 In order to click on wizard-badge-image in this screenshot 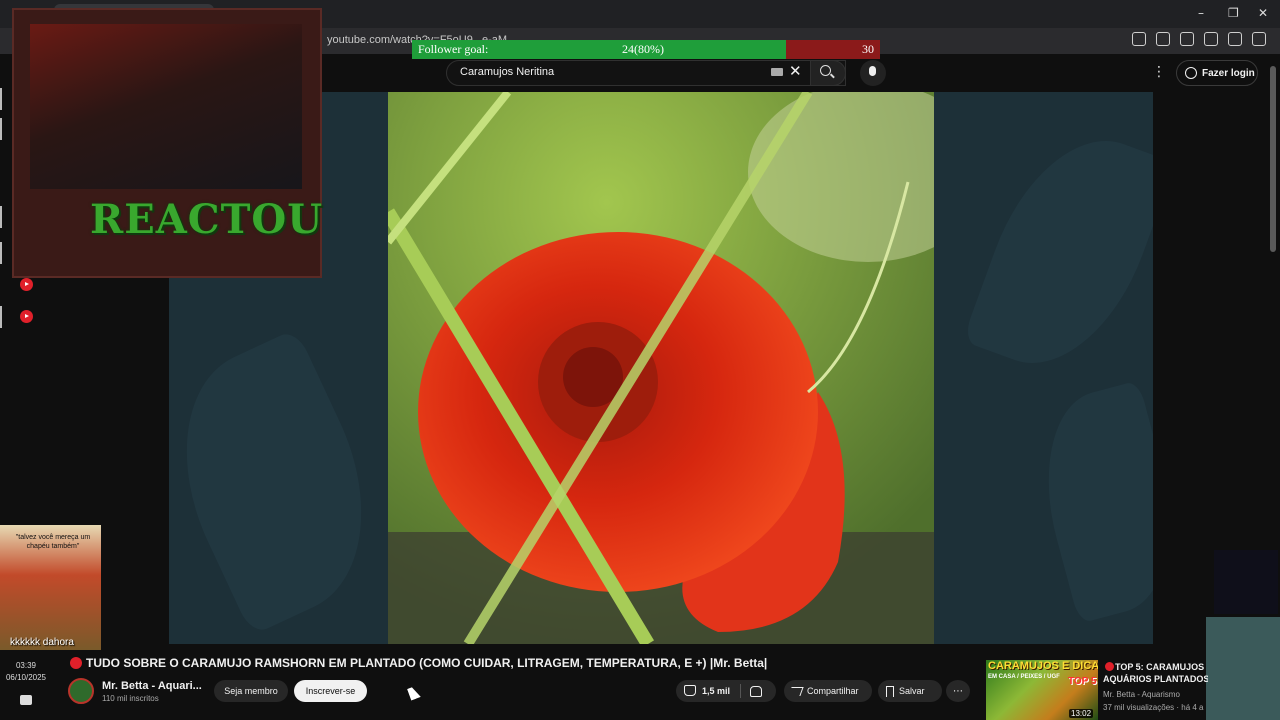, I will do `click(1246, 582)`.